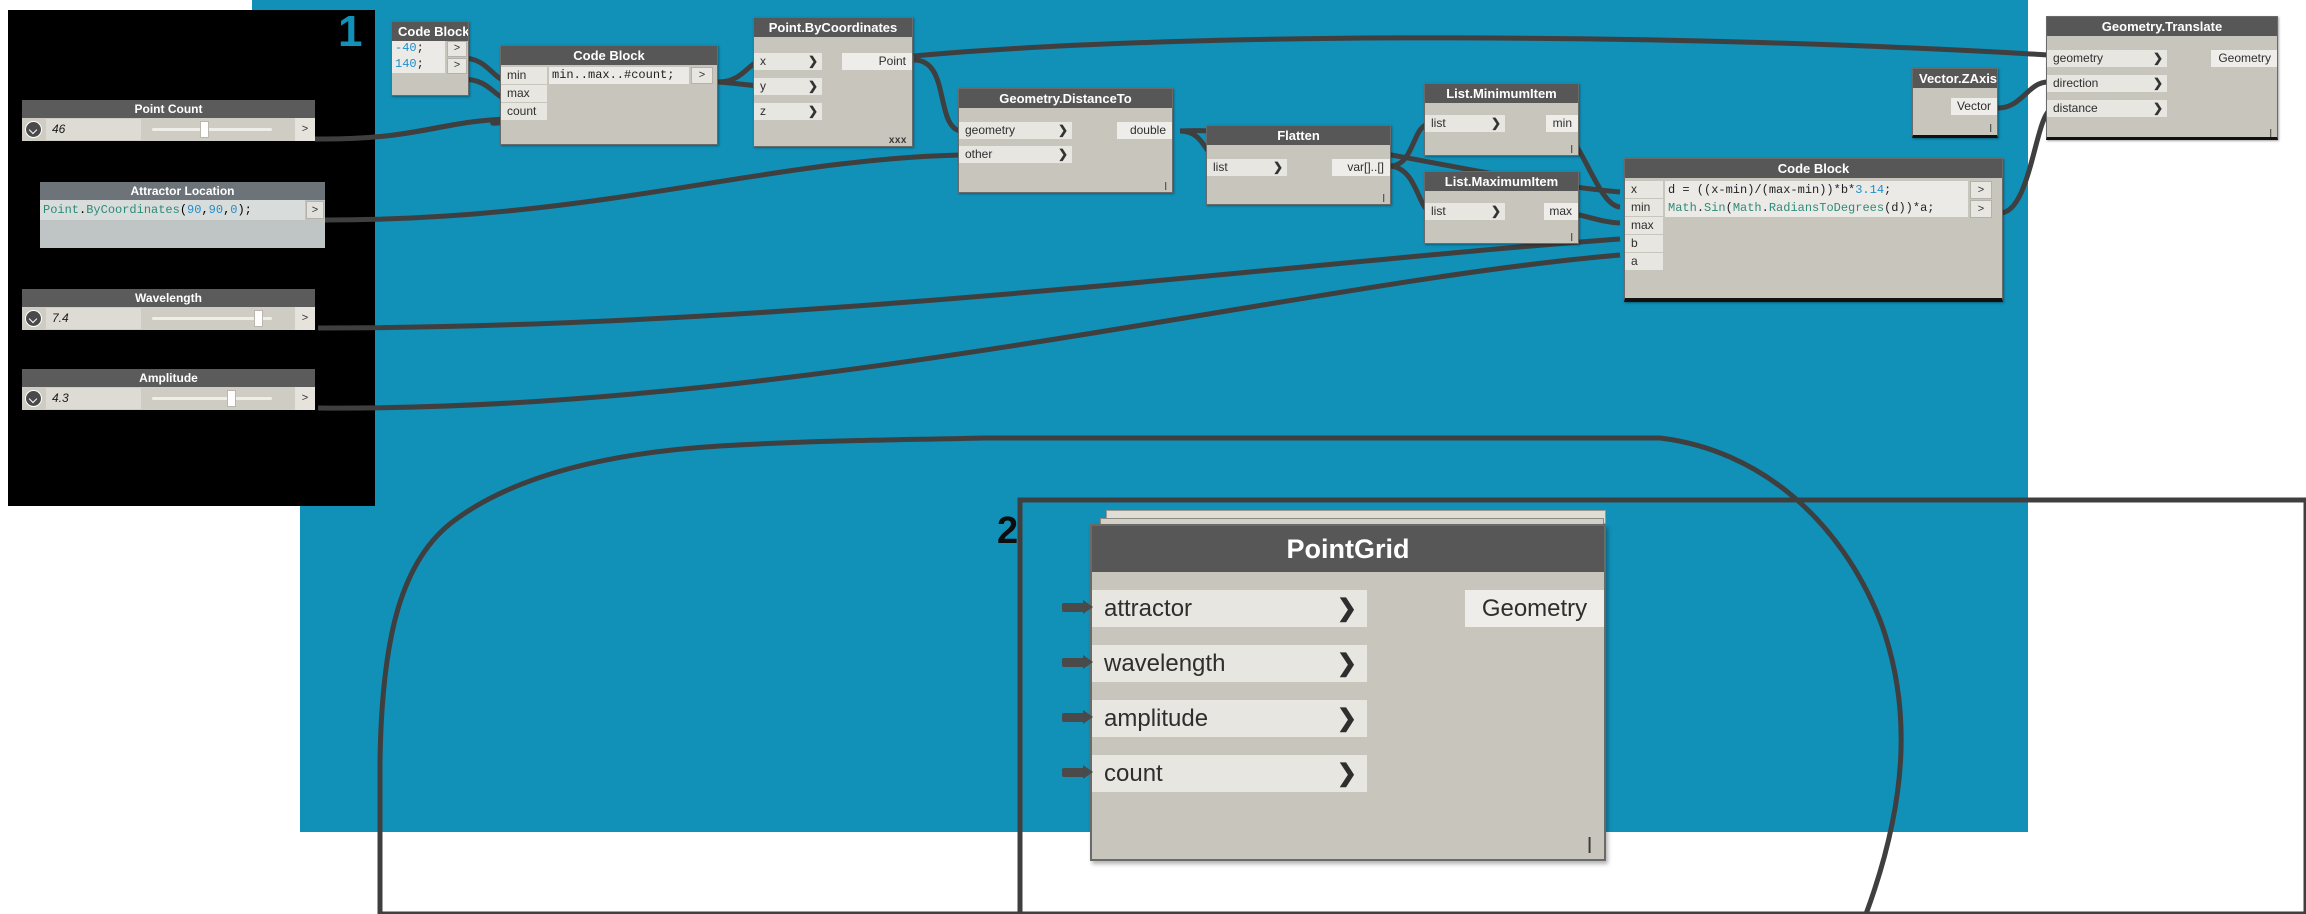  What do you see at coordinates (524, 75) in the screenshot?
I see `code-block-range-port-min: min` at bounding box center [524, 75].